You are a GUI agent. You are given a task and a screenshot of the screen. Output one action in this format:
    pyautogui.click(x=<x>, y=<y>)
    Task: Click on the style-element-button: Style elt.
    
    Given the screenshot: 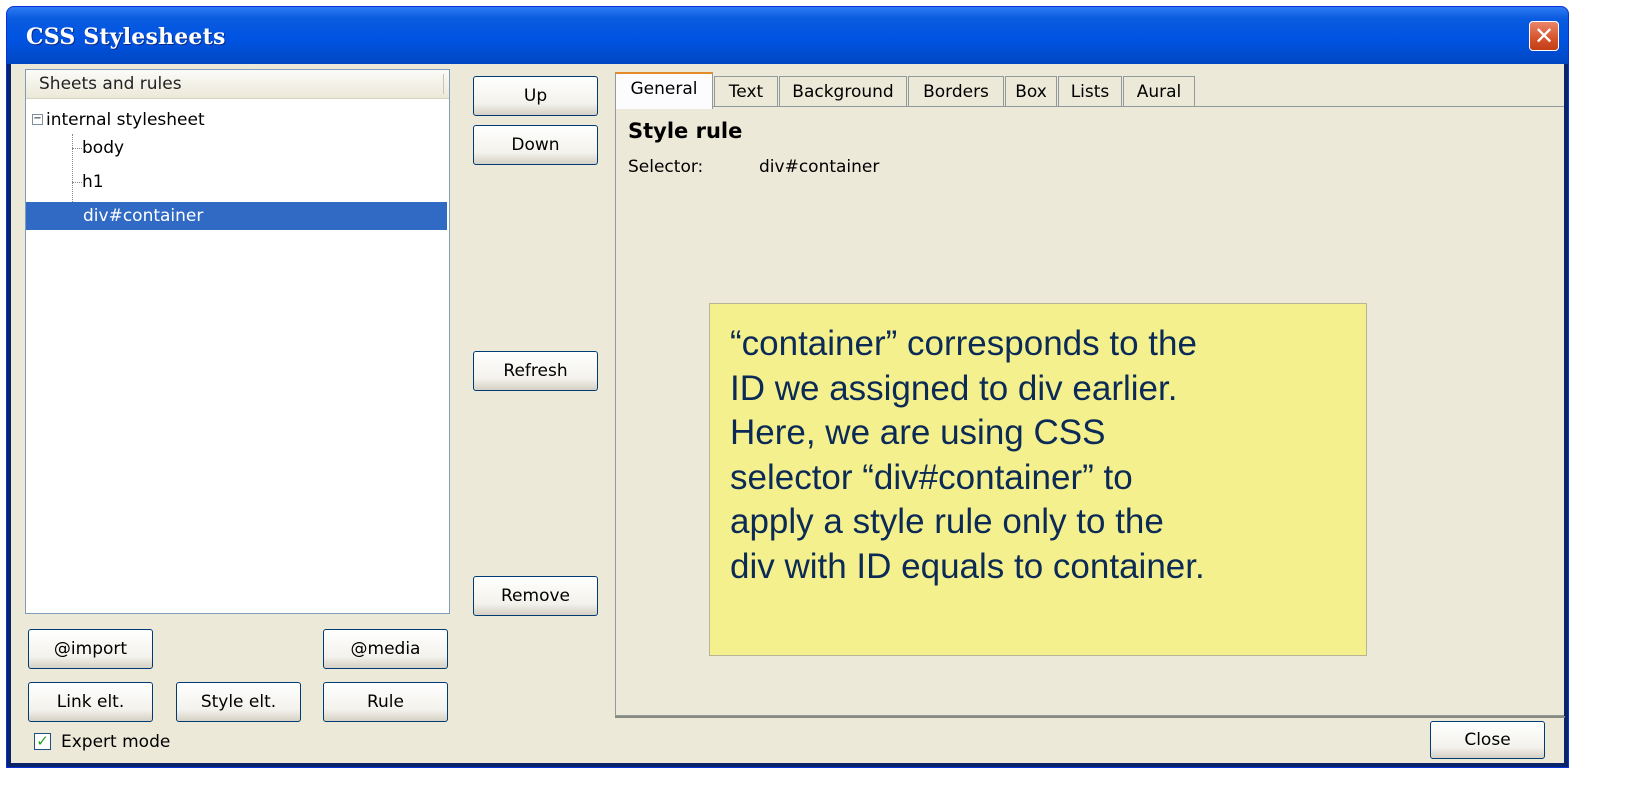 What is the action you would take?
    pyautogui.click(x=238, y=702)
    